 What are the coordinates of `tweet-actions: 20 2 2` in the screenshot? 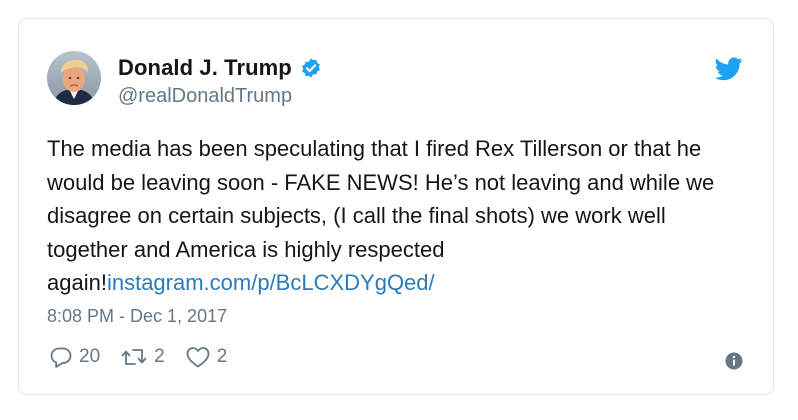 It's located at (148, 357).